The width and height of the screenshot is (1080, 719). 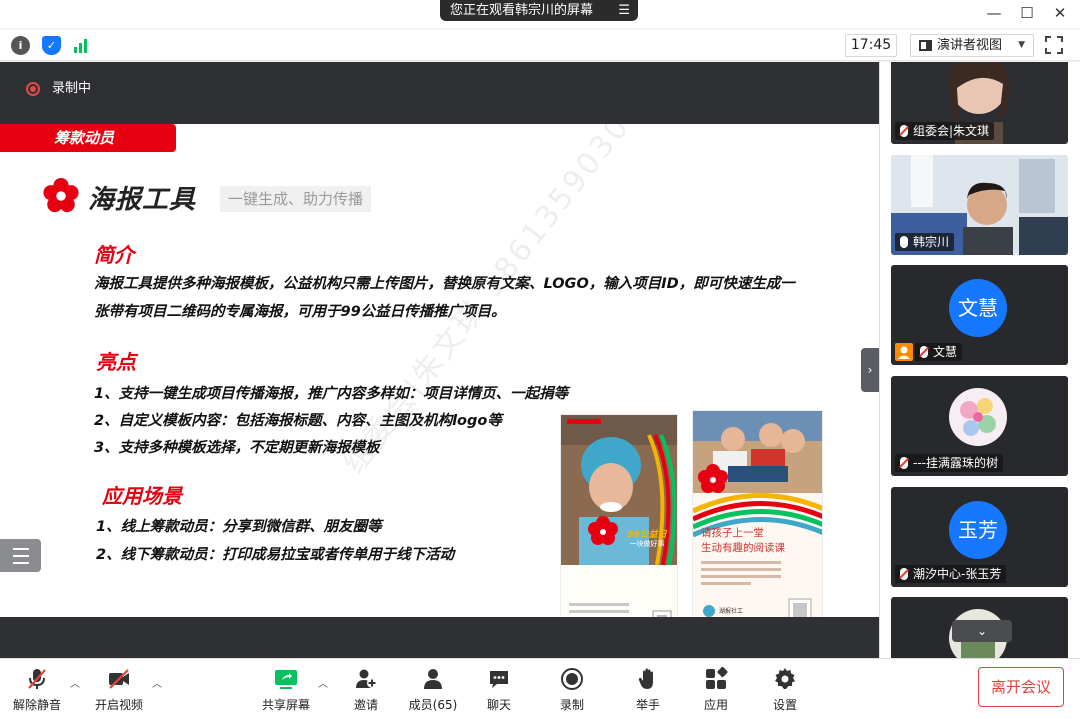 What do you see at coordinates (716, 690) in the screenshot?
I see `apps-button: 应用` at bounding box center [716, 690].